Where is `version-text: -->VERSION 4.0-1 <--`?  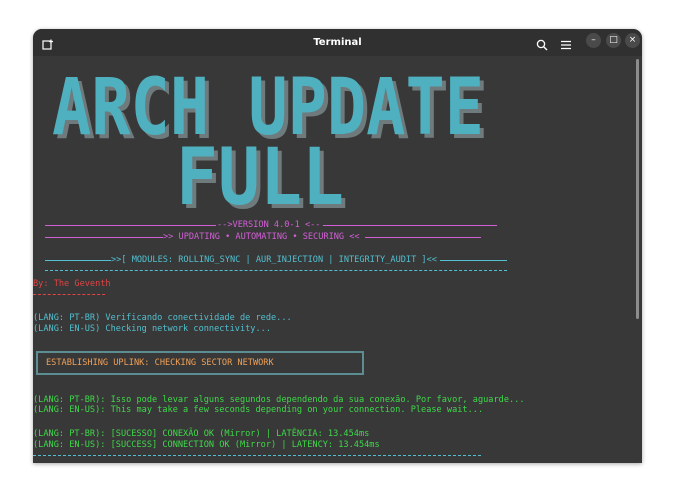
version-text: -->VERSION 4.0-1 <-- is located at coordinates (269, 225).